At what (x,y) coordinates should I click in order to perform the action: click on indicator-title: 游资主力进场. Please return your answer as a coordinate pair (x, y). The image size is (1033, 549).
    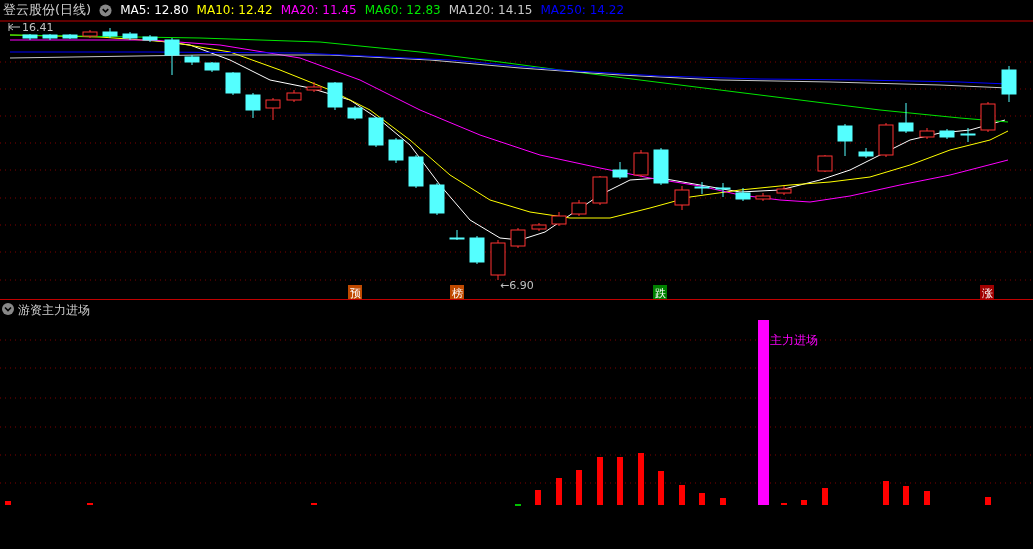
    Looking at the image, I should click on (54, 310).